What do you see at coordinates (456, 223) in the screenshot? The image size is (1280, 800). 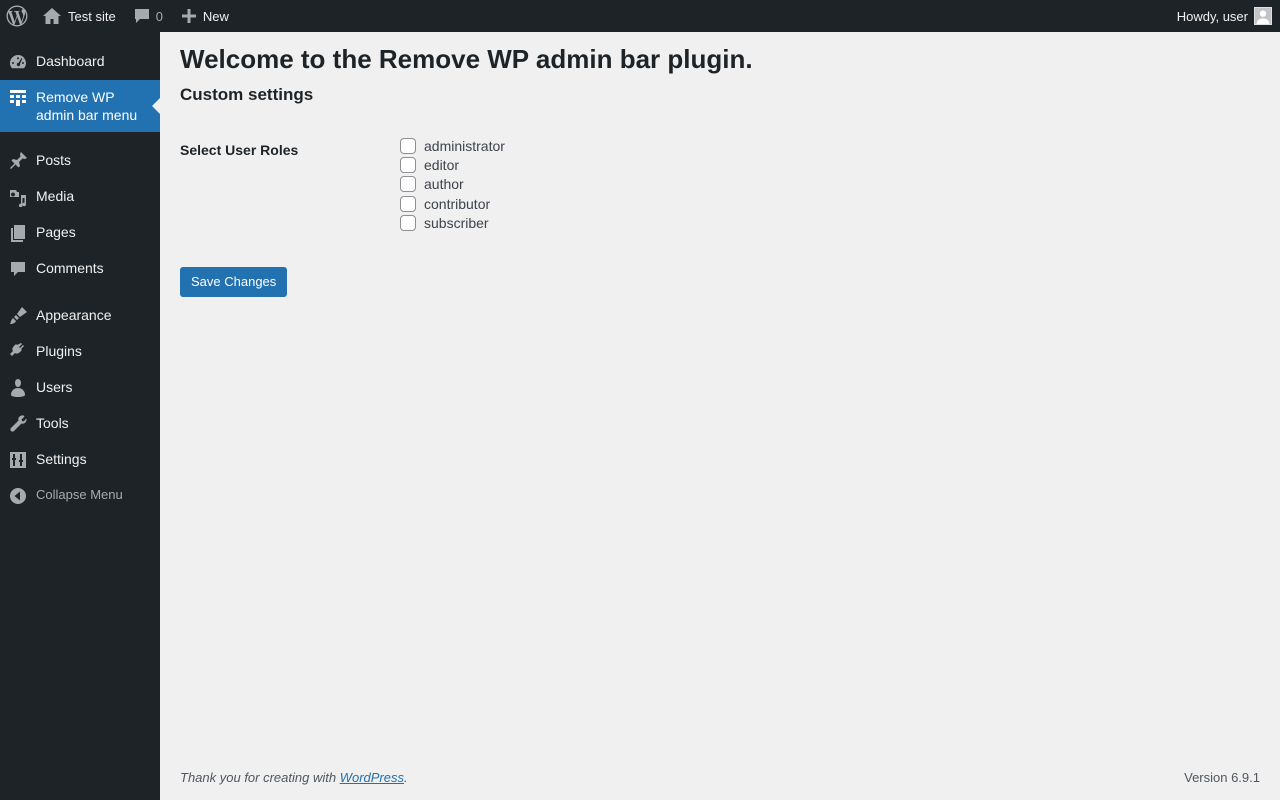 I see `role-label: subscriber` at bounding box center [456, 223].